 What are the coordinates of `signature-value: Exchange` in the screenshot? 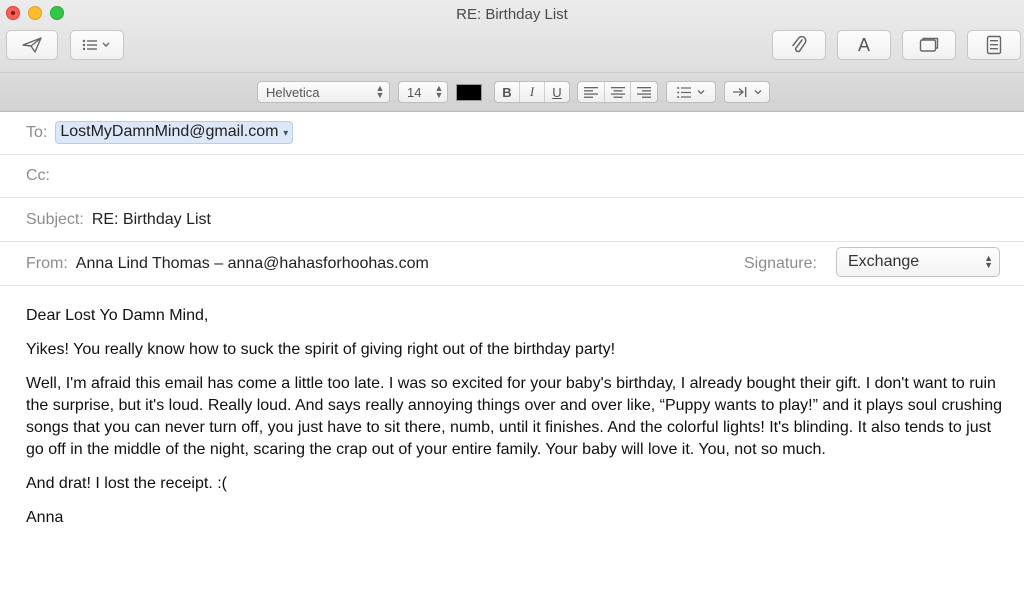 It's located at (884, 261).